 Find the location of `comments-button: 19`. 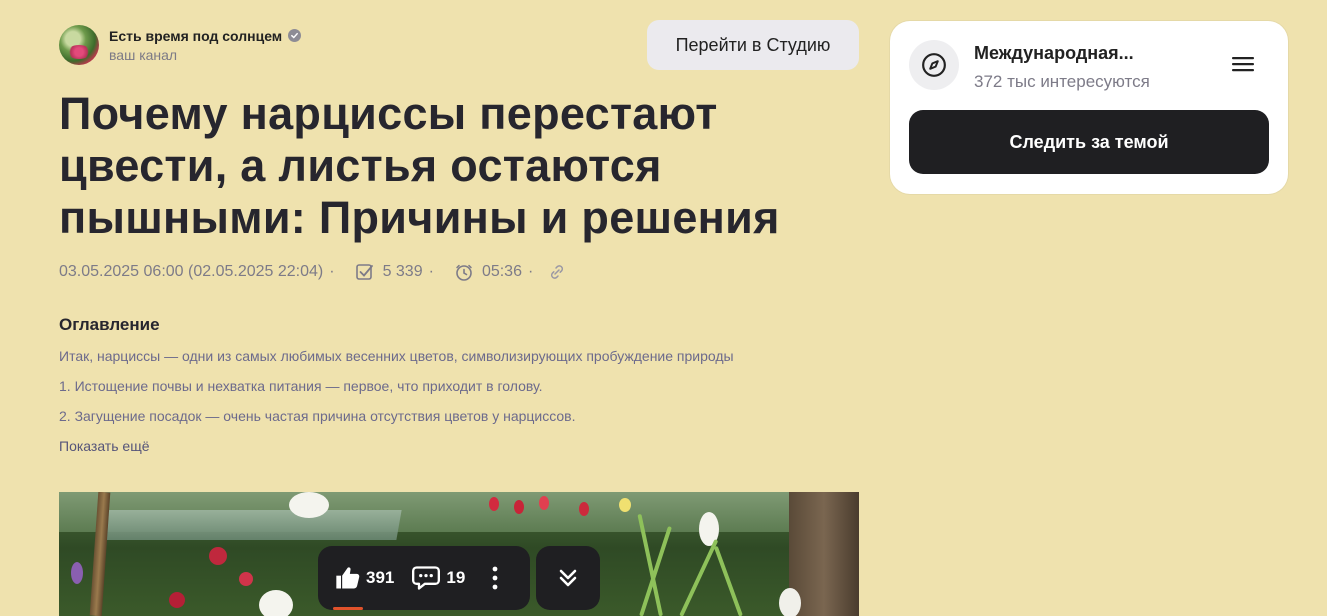

comments-button: 19 is located at coordinates (438, 578).